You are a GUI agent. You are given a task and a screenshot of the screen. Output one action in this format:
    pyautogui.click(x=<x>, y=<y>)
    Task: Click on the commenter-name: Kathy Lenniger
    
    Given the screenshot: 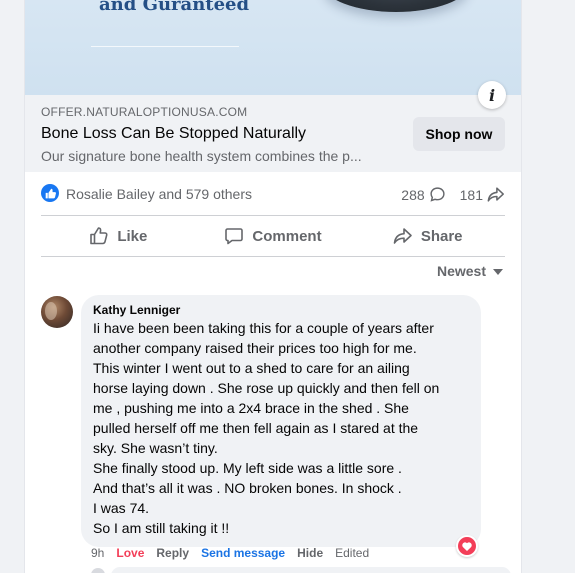 What is the action you would take?
    pyautogui.click(x=281, y=310)
    